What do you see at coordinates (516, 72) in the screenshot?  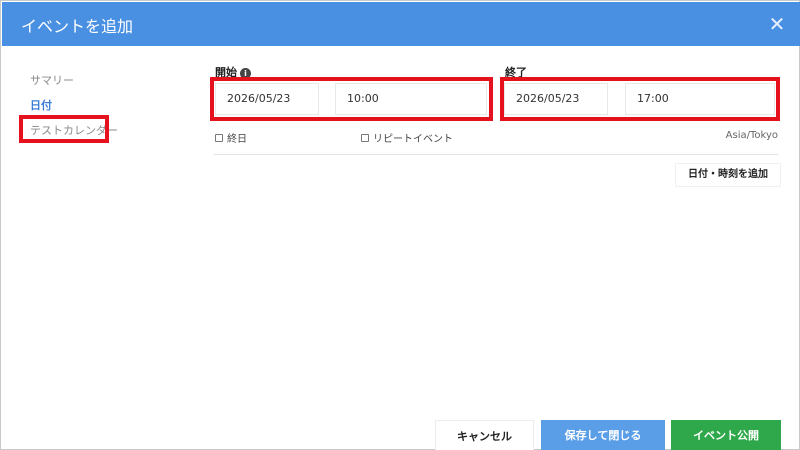 I see `end-label: 終了` at bounding box center [516, 72].